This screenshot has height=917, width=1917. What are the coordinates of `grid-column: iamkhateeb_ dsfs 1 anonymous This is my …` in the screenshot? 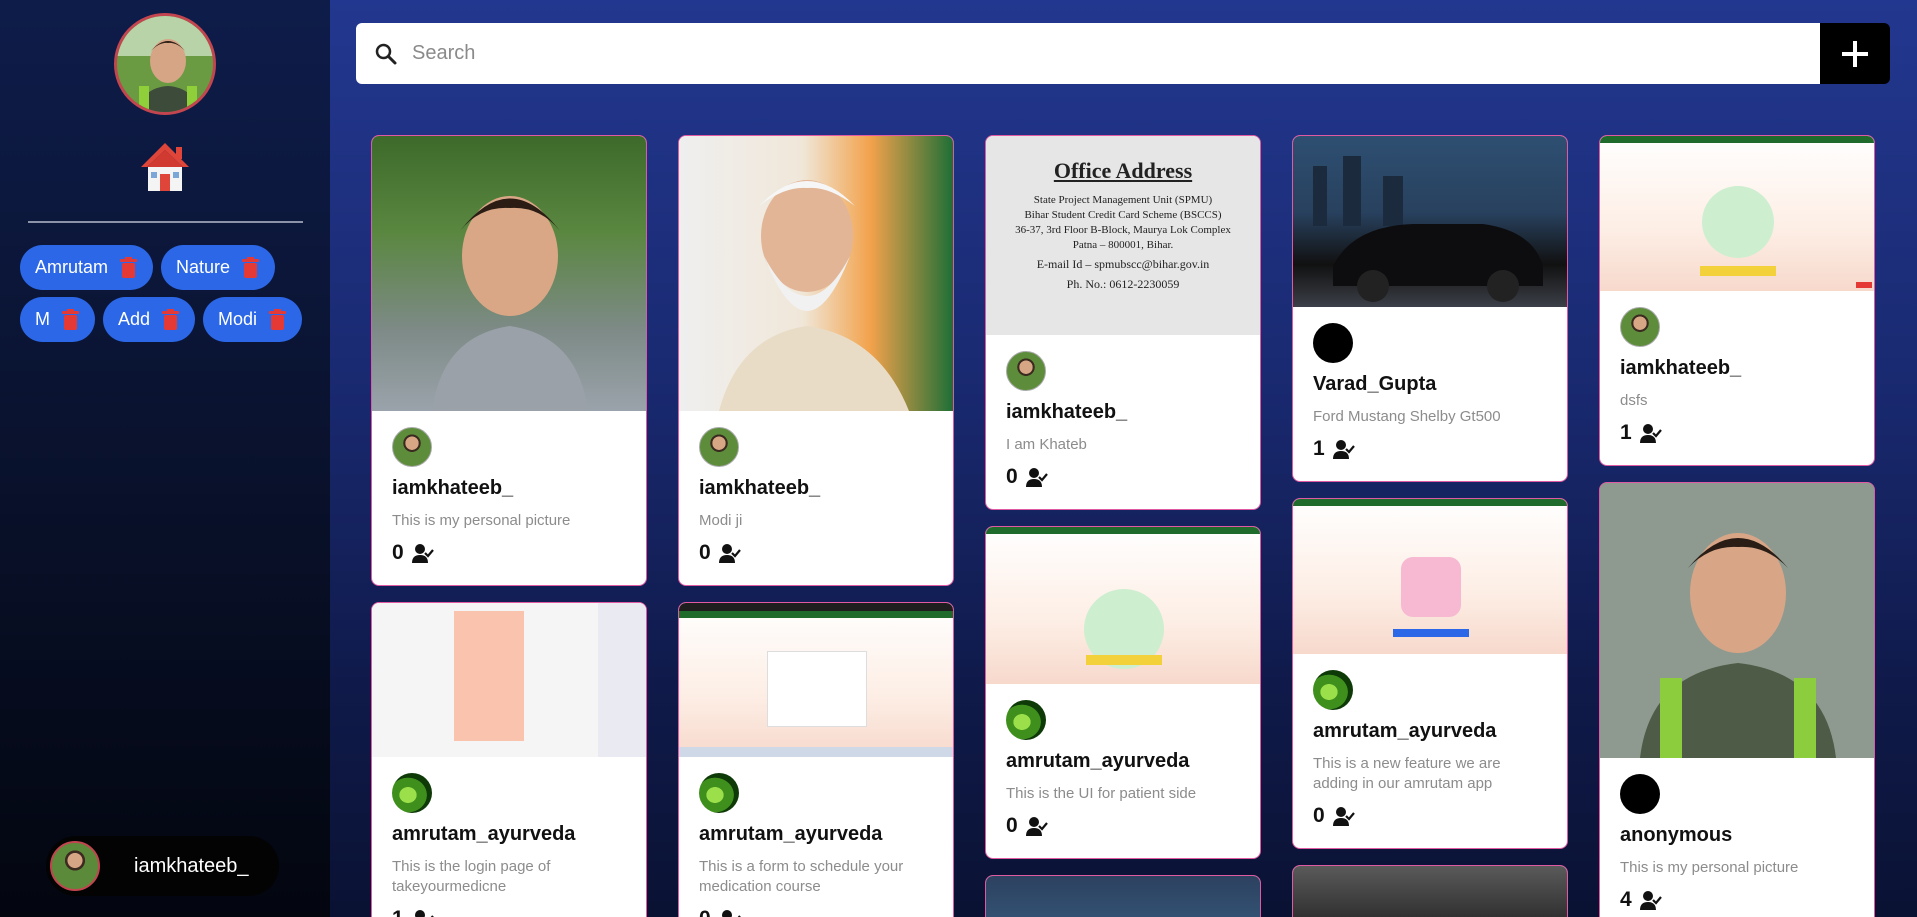 It's located at (1737, 526).